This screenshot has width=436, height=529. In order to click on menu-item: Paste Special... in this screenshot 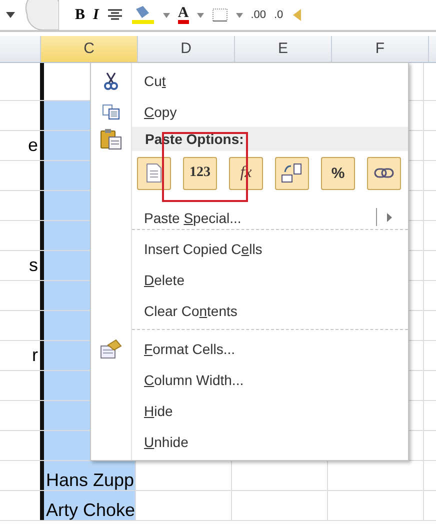, I will do `click(249, 211)`.